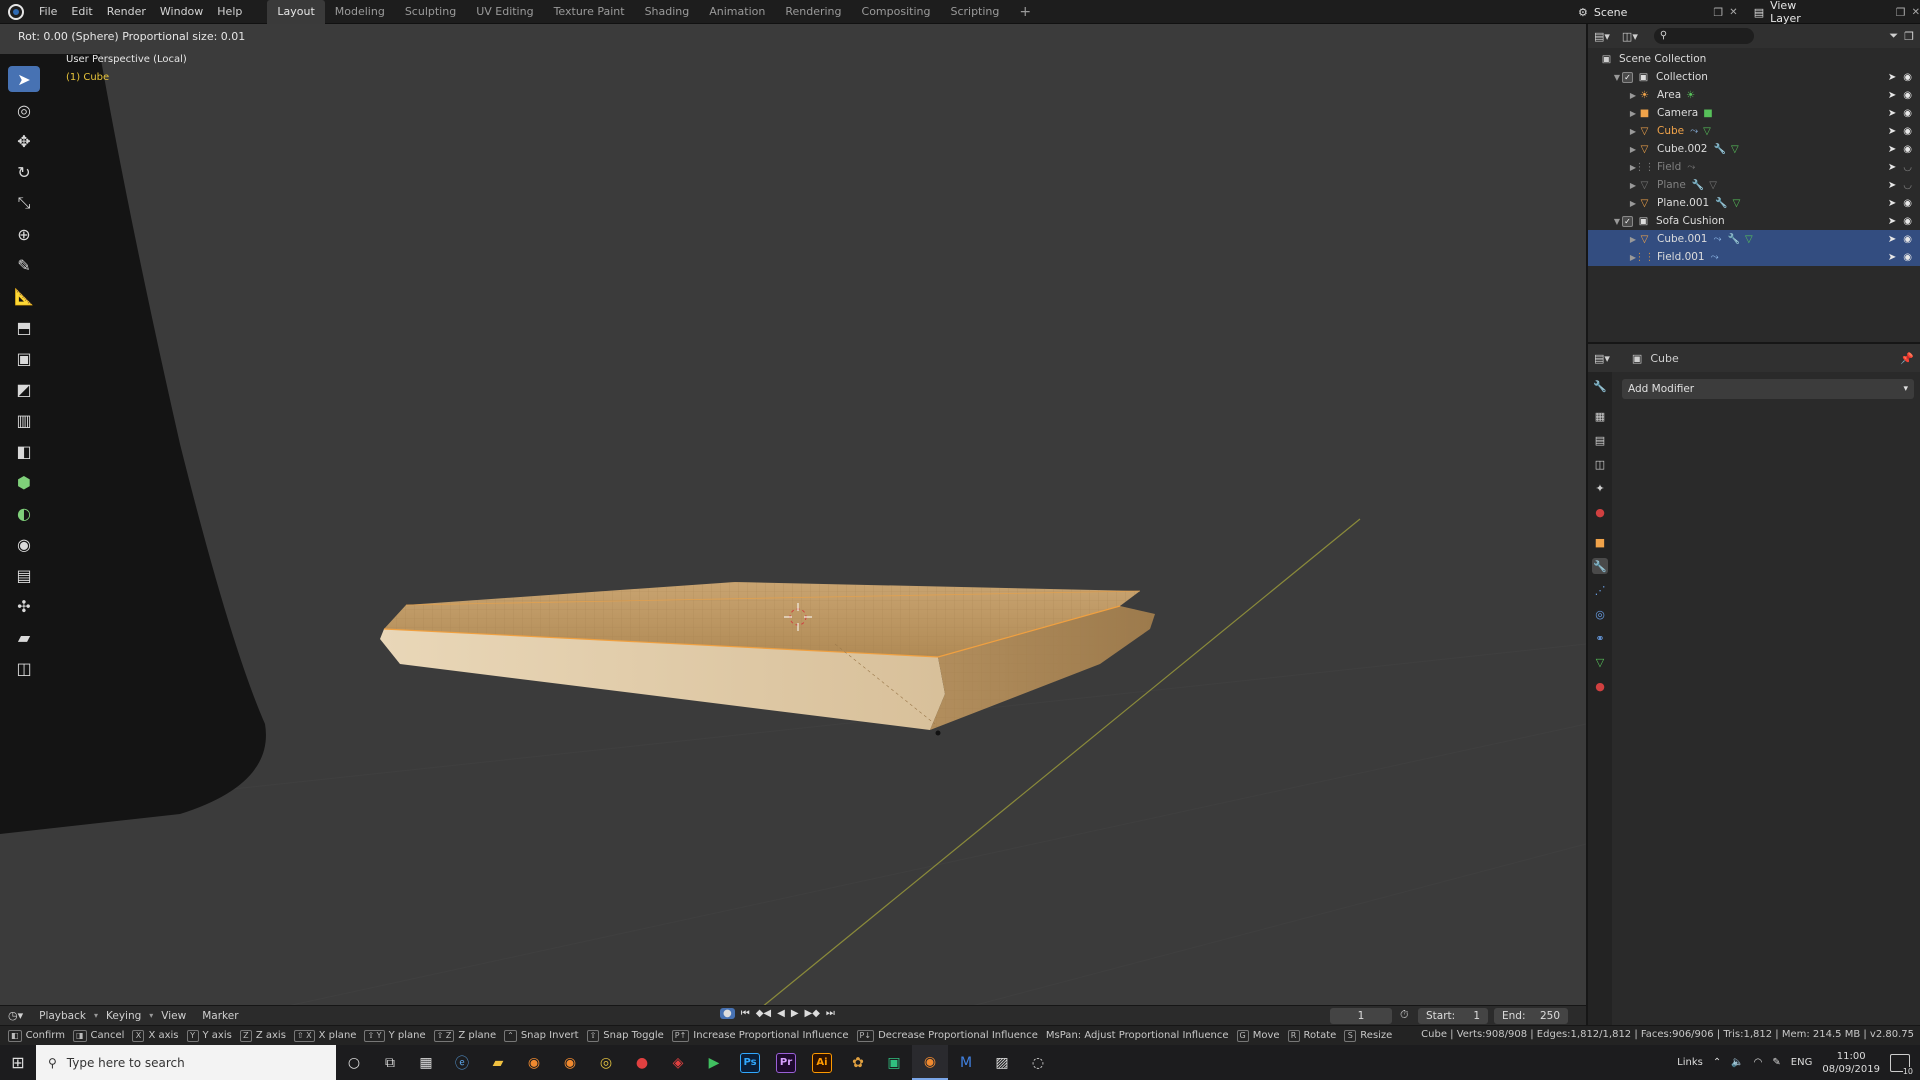 The image size is (1920, 1080). I want to click on app-circle-icon: ◌, so click(1038, 1062).